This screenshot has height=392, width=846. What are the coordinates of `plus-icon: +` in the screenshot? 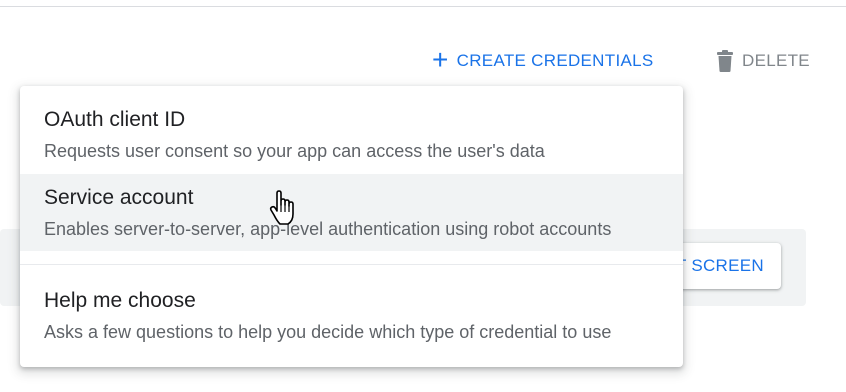 It's located at (440, 59).